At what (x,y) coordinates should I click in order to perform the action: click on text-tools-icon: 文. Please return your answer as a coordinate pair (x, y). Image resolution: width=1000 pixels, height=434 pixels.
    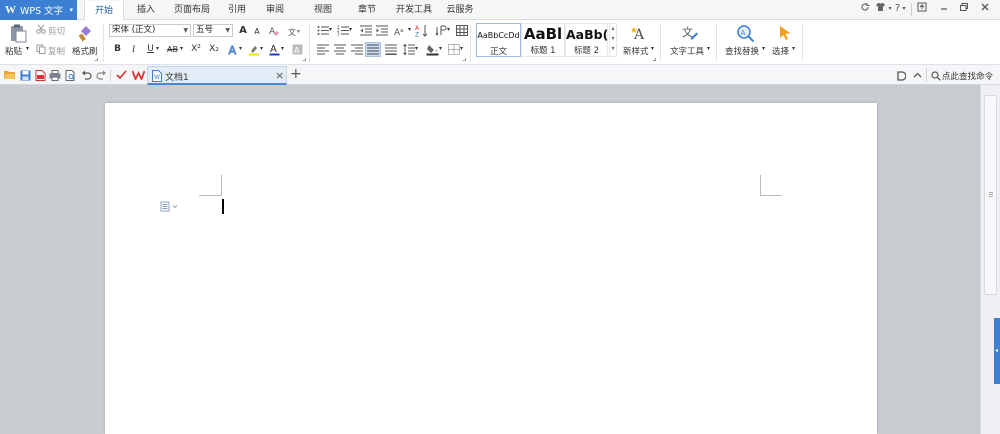
    Looking at the image, I should click on (690, 33).